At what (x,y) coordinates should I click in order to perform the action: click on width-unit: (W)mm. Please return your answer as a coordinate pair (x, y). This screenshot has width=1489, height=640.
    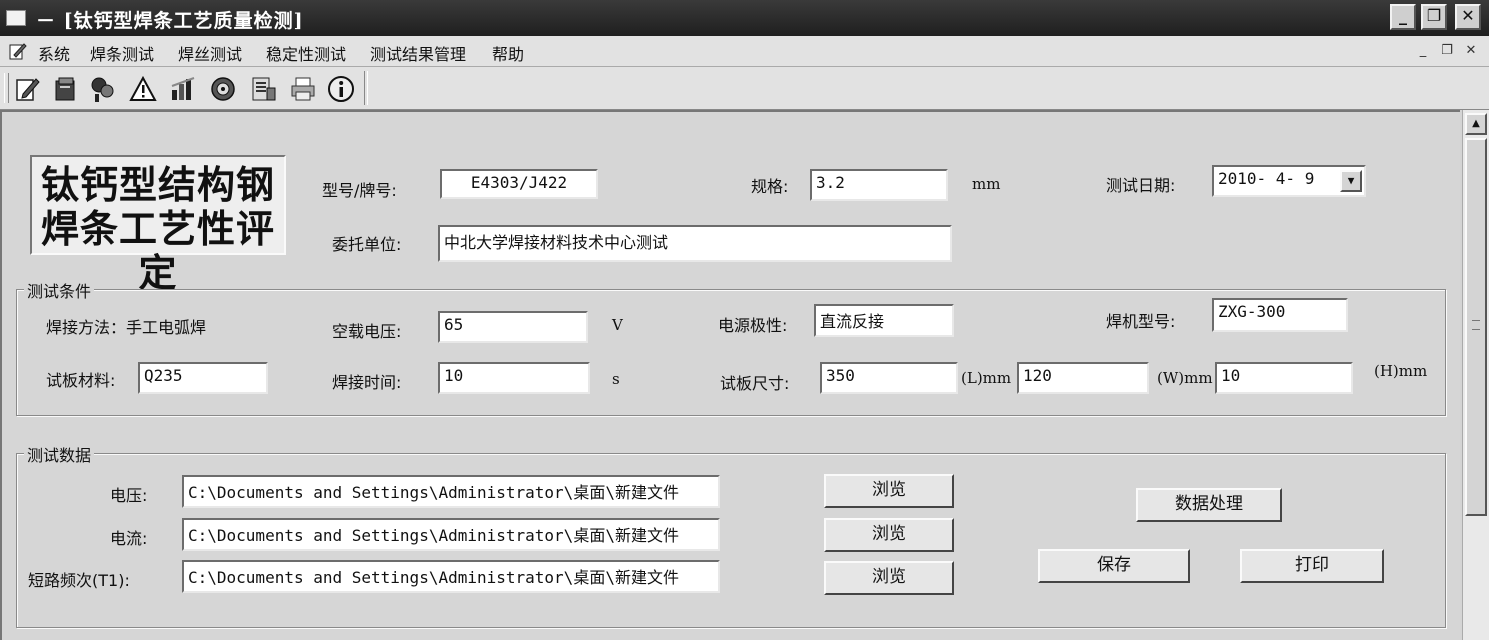
    Looking at the image, I should click on (1185, 378).